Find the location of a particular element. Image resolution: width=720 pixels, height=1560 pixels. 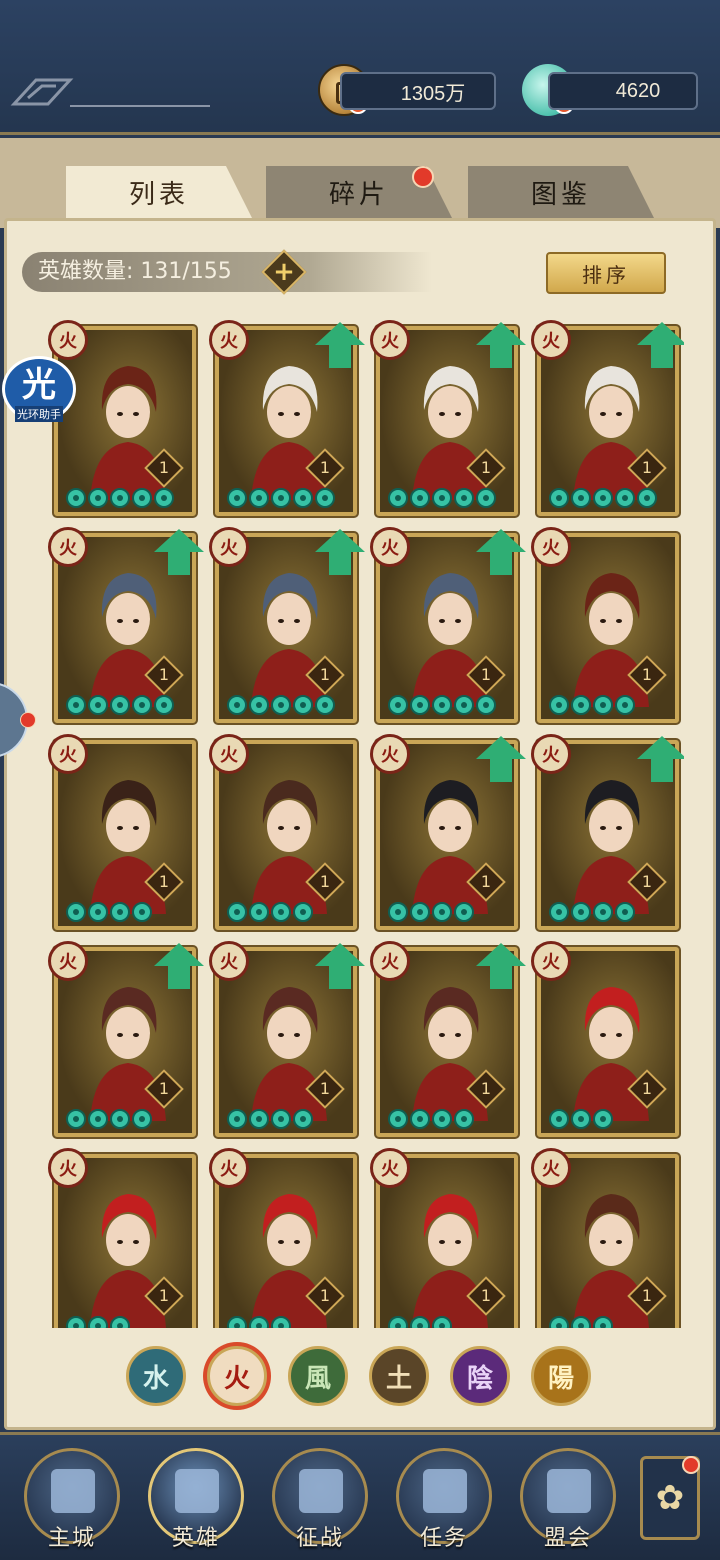

element-filter-button: 水 is located at coordinates (156, 1376).